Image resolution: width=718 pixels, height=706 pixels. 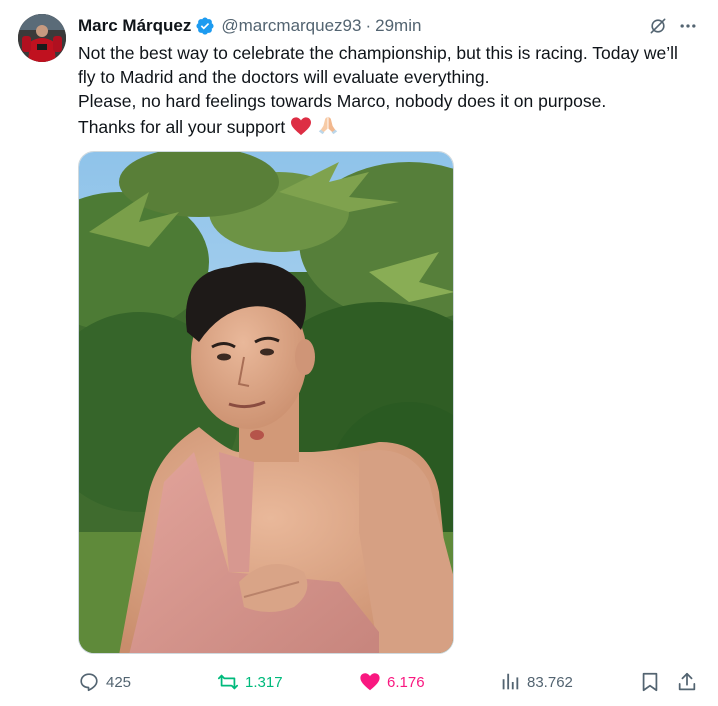 What do you see at coordinates (688, 26) in the screenshot?
I see `more-icon` at bounding box center [688, 26].